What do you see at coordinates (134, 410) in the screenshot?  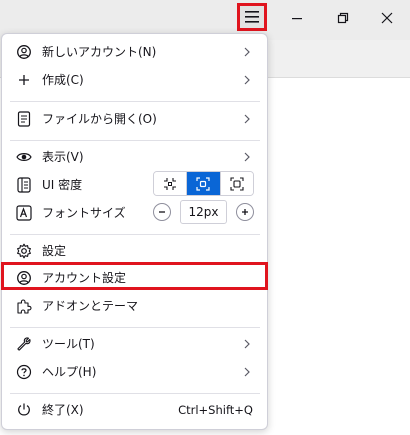 I see `menu-item-quit: 終了(X) Ctrl+Shift+Q` at bounding box center [134, 410].